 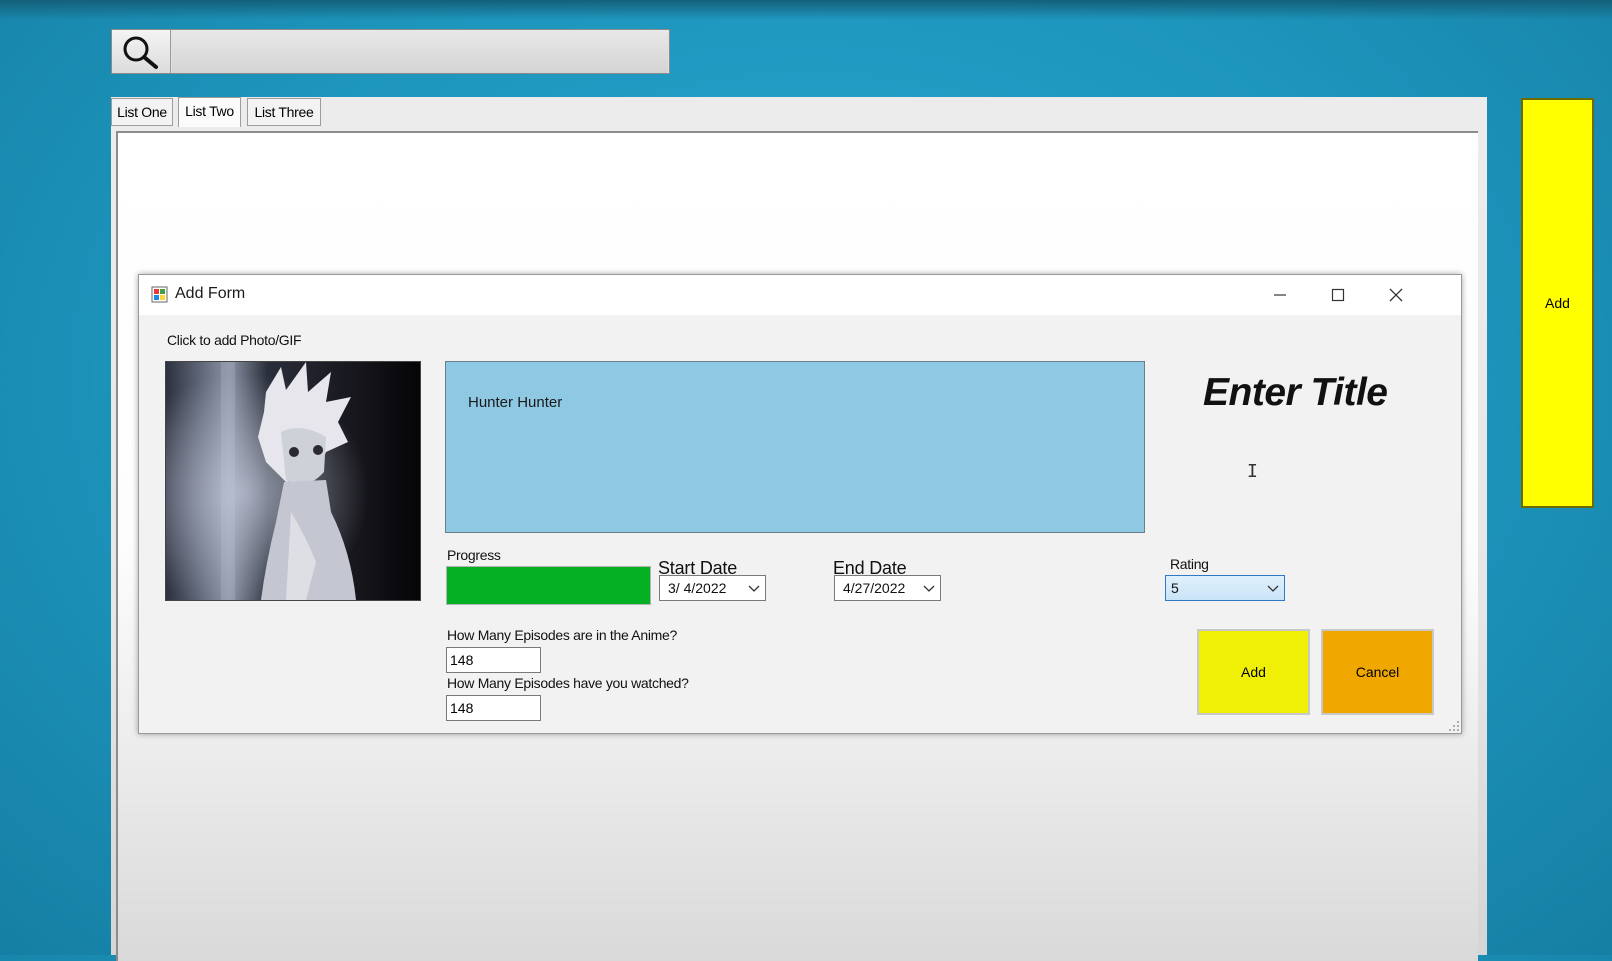 I want to click on tab-list-two: List Two, so click(x=209, y=112).